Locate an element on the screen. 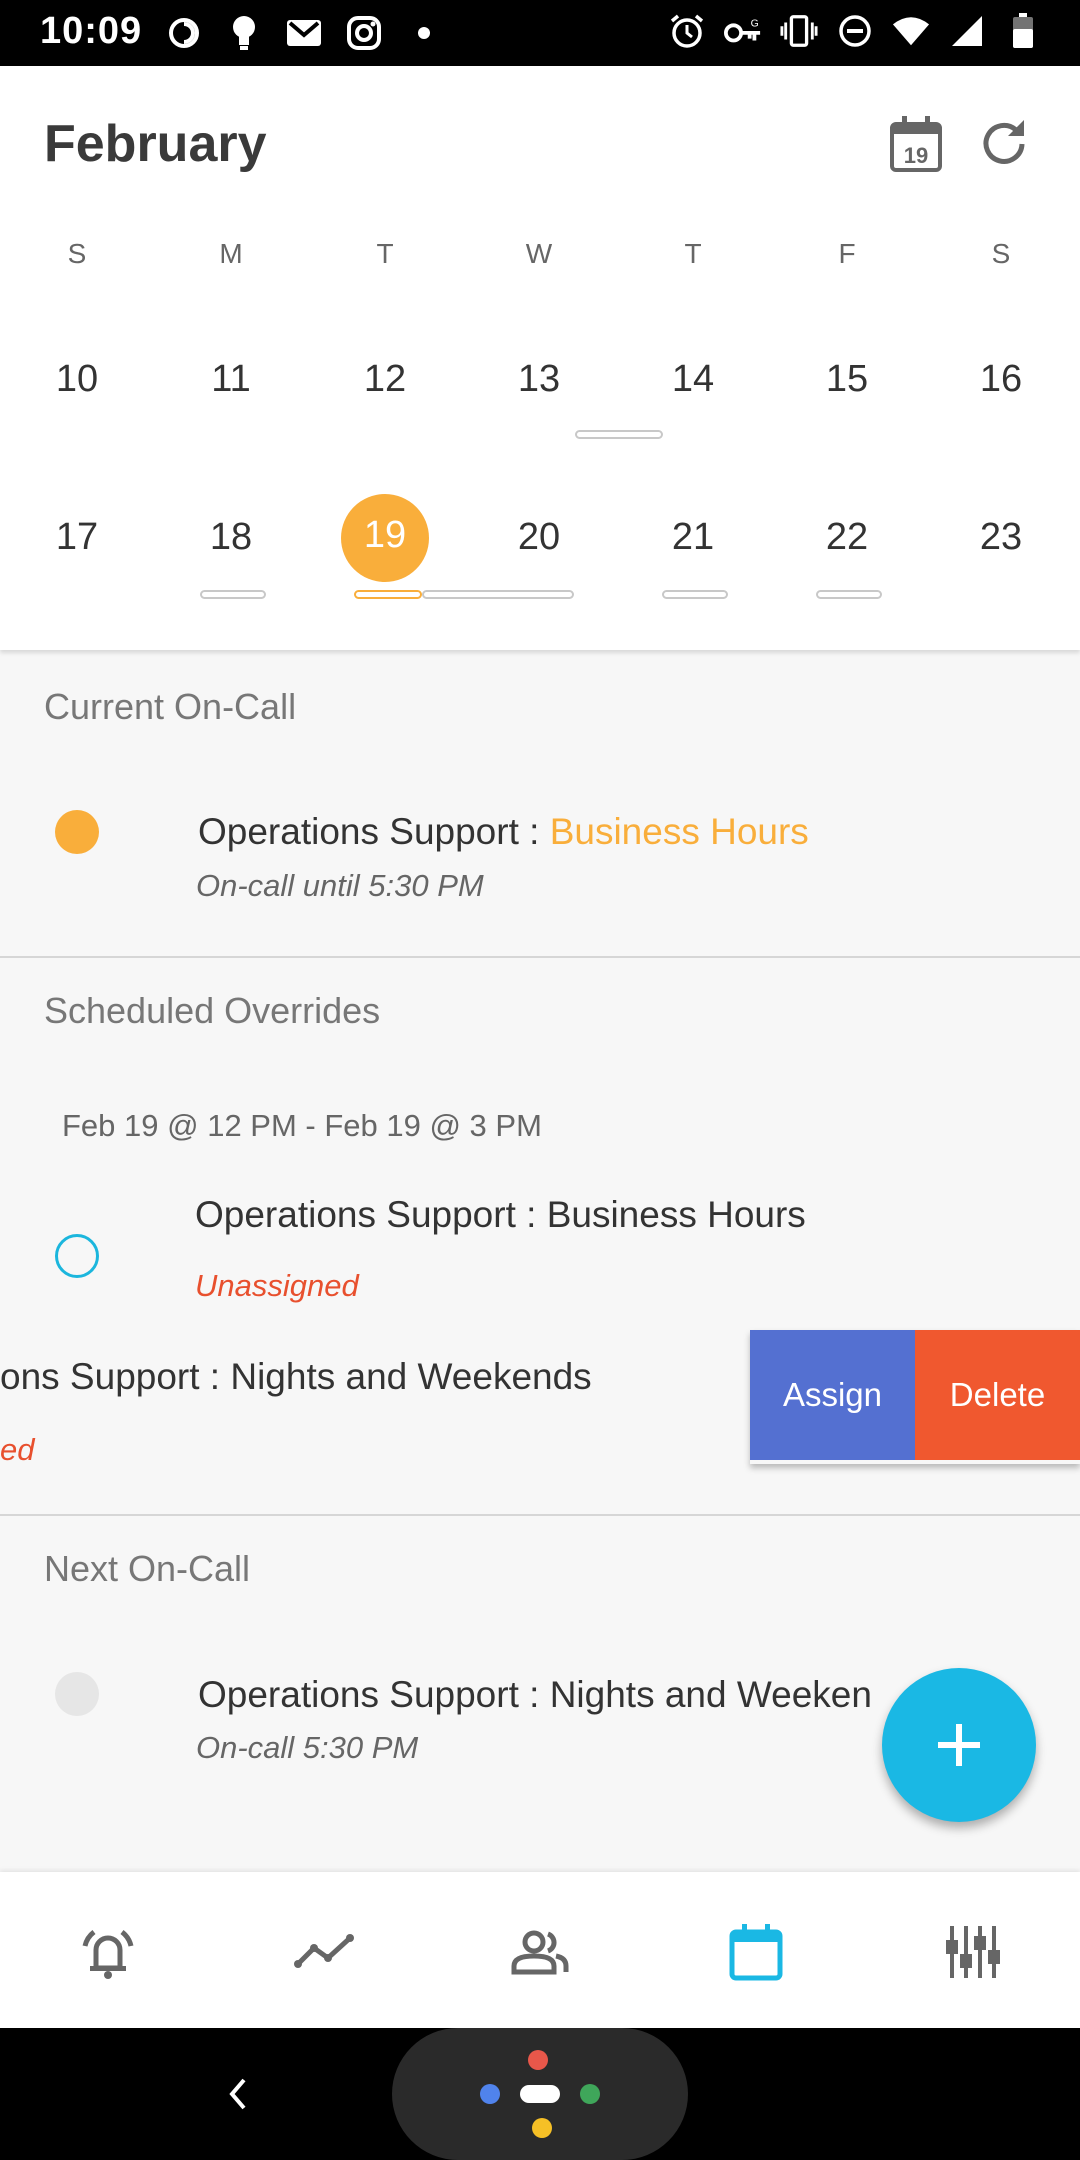 The height and width of the screenshot is (2160, 1080). analytics-icon is located at coordinates (324, 1951).